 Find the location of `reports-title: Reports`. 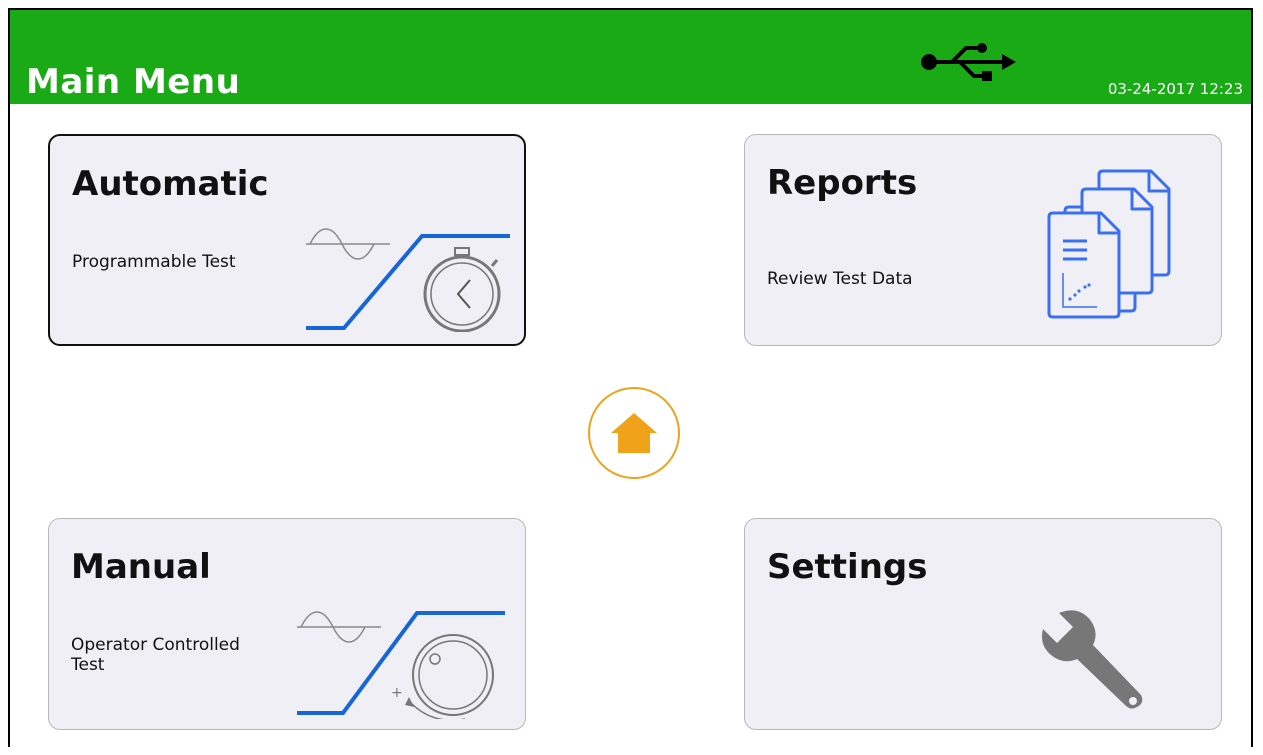

reports-title: Reports is located at coordinates (842, 183).